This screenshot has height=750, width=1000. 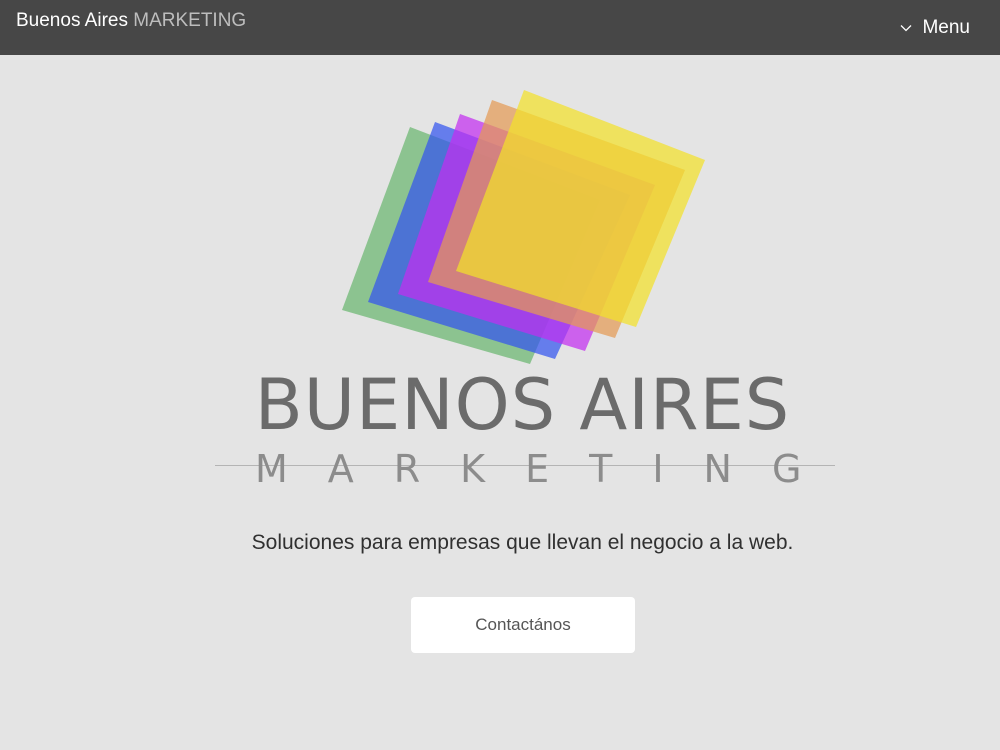 What do you see at coordinates (906, 28) in the screenshot?
I see `chevron-down-icon` at bounding box center [906, 28].